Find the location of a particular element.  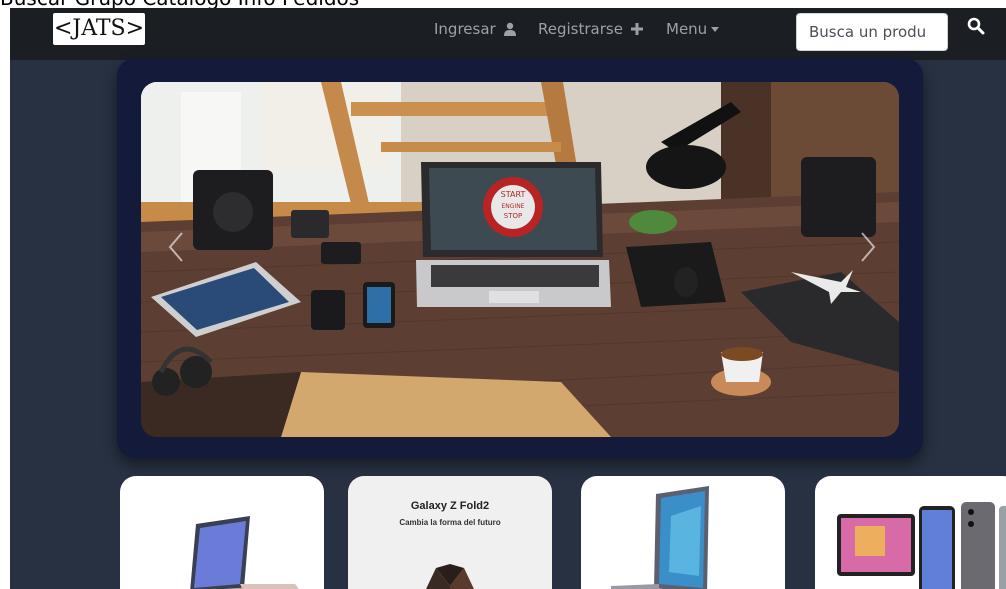

nav-menu-dropdown: Menu is located at coordinates (693, 29).